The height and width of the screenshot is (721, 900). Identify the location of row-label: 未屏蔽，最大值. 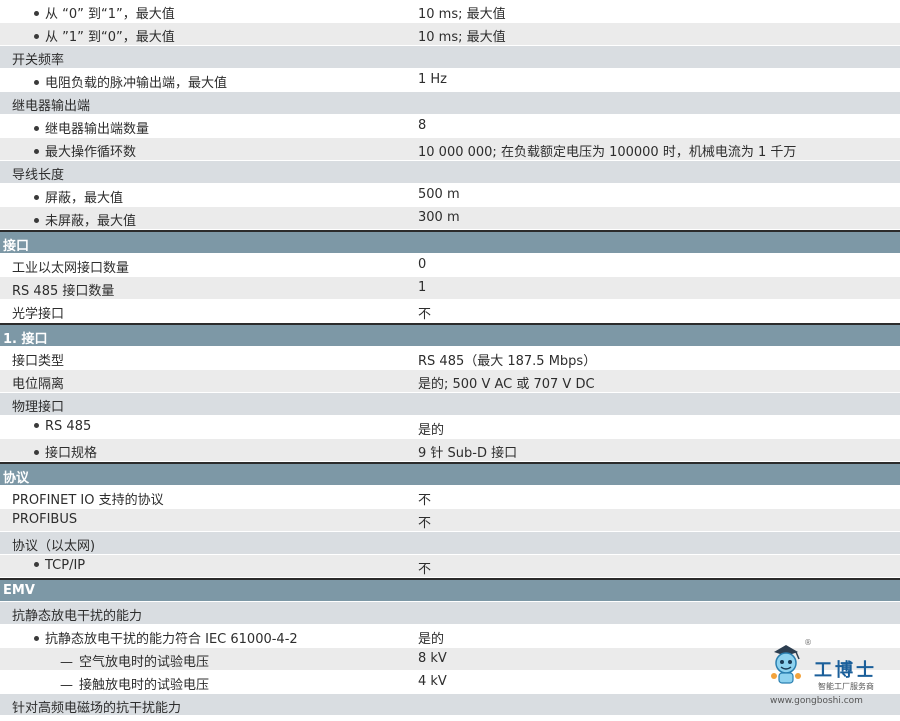
(203, 218).